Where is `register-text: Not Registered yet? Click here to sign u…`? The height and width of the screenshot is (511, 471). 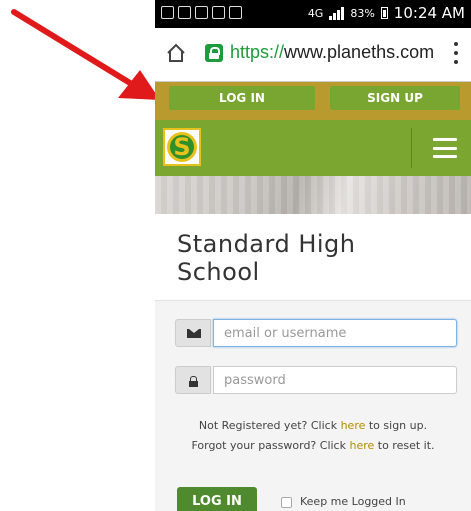 register-text: Not Registered yet? Click here to sign u… is located at coordinates (313, 425).